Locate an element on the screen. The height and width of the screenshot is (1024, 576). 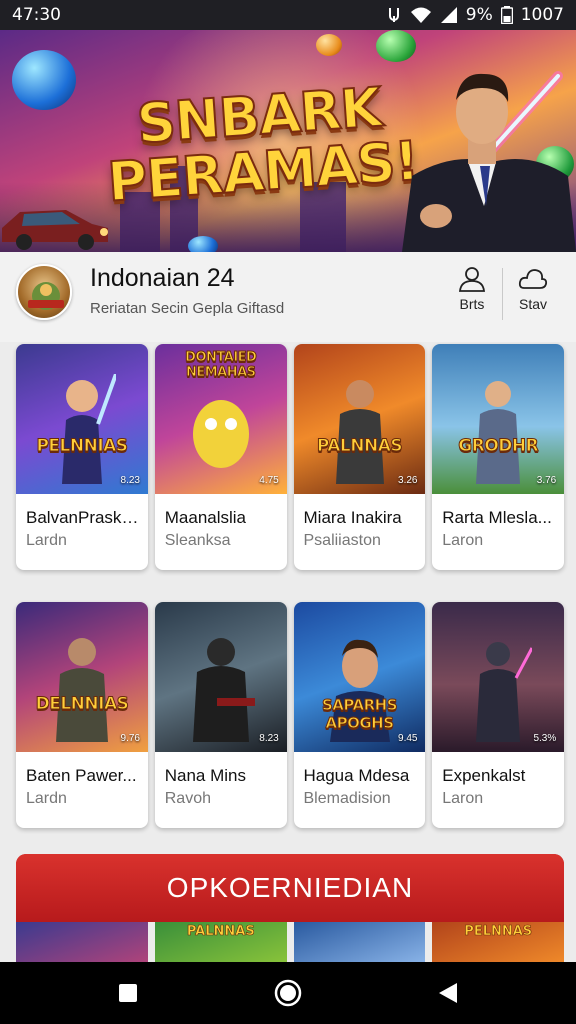
game-subtitle: Blemadision is located at coordinates (347, 798).